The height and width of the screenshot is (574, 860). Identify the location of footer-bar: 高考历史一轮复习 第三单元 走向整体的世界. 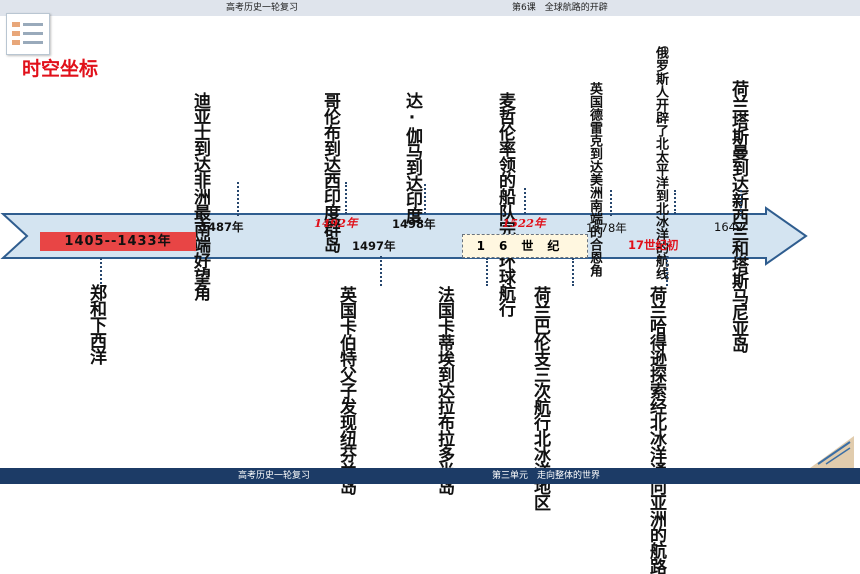
(430, 476).